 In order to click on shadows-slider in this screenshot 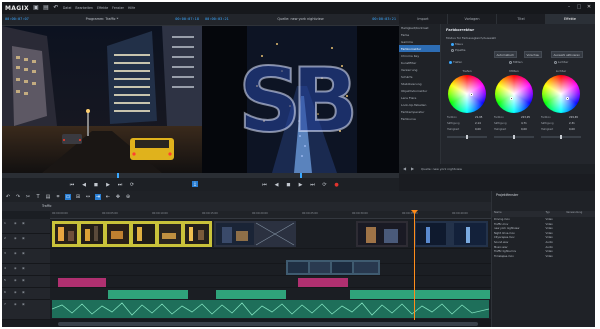, I will do `click(467, 137)`.